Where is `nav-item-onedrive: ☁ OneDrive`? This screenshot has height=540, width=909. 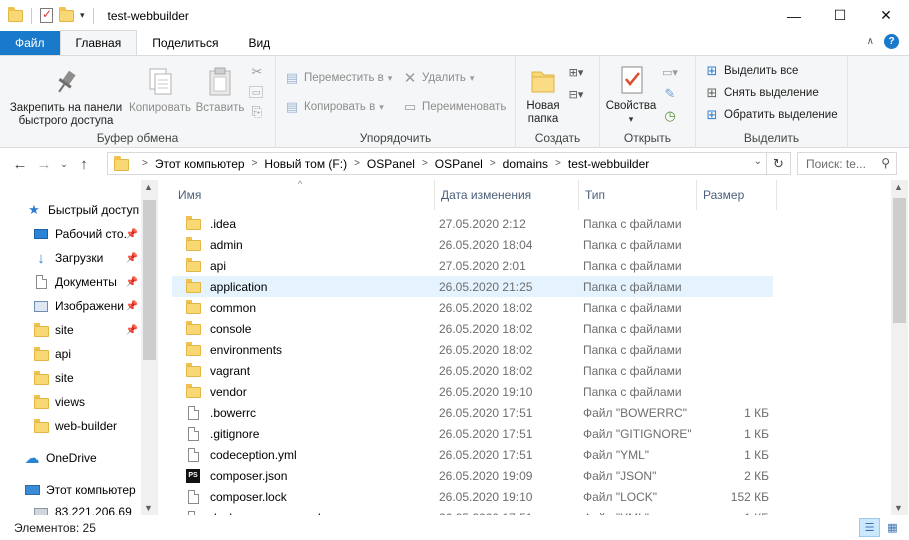 nav-item-onedrive: ☁ OneDrive is located at coordinates (70, 458).